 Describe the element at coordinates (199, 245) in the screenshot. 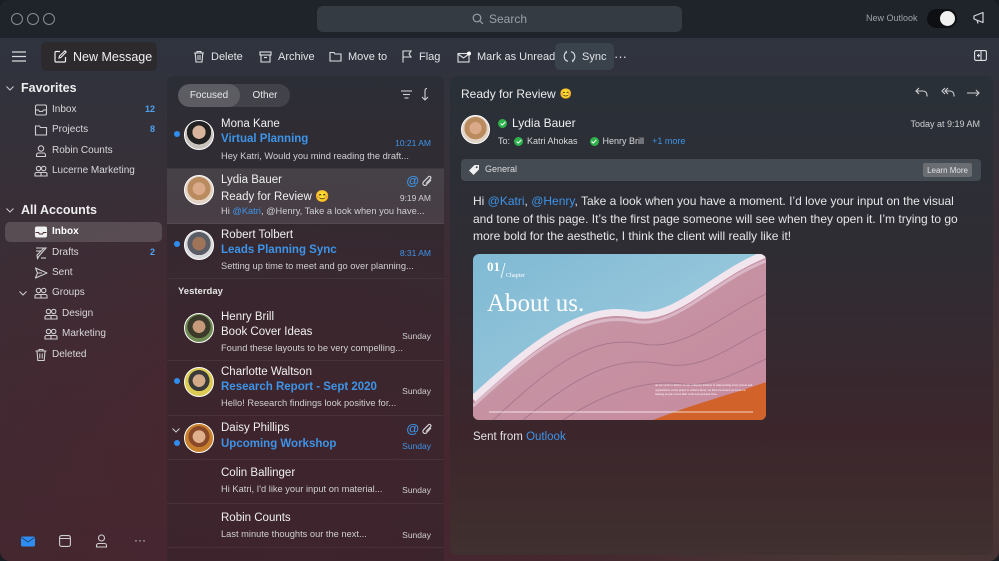

I see `avatar` at that location.